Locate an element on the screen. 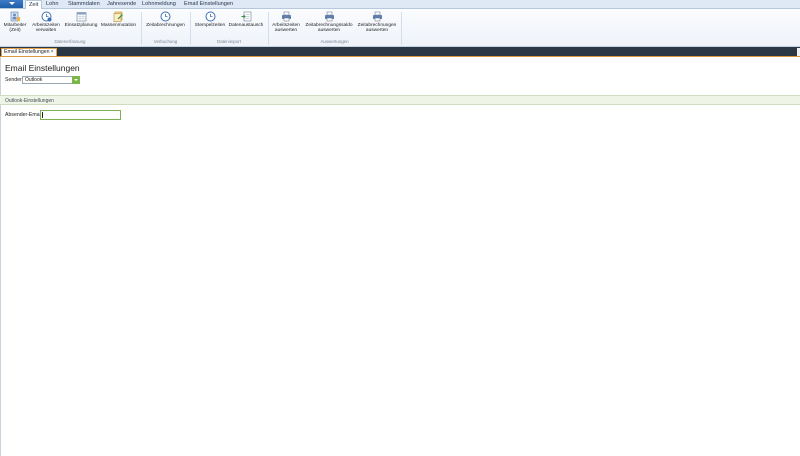 This screenshot has width=800, height=456. sender-select: Outlook is located at coordinates (51, 80).